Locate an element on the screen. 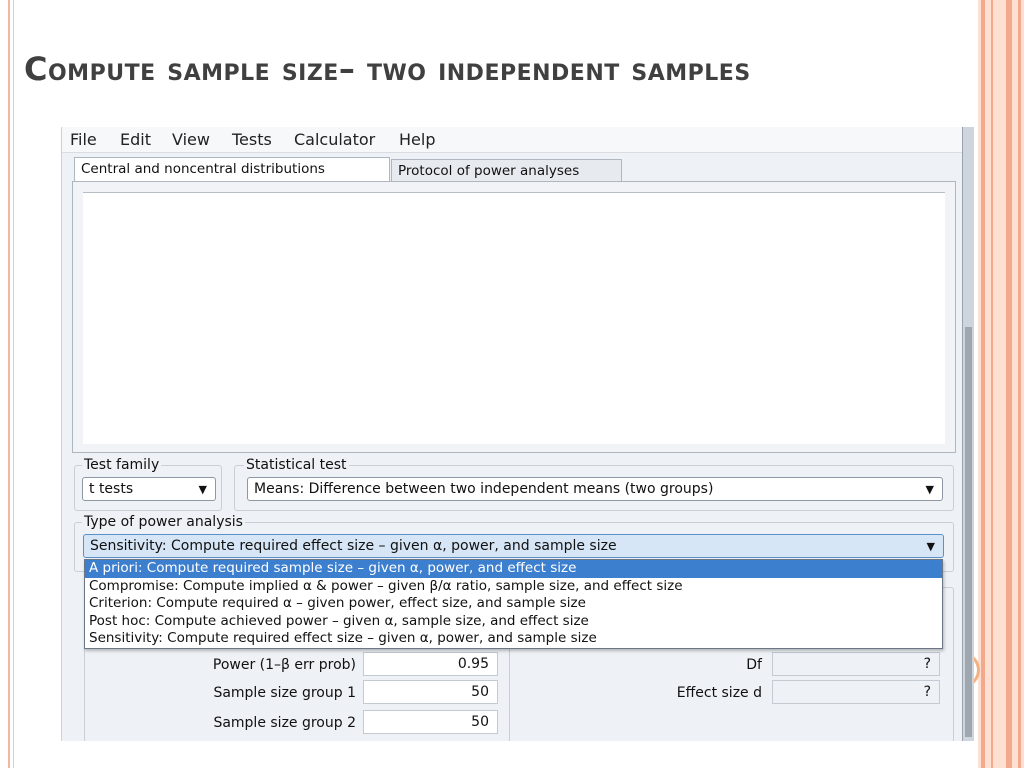  test-family-label: Test family is located at coordinates (122, 465).